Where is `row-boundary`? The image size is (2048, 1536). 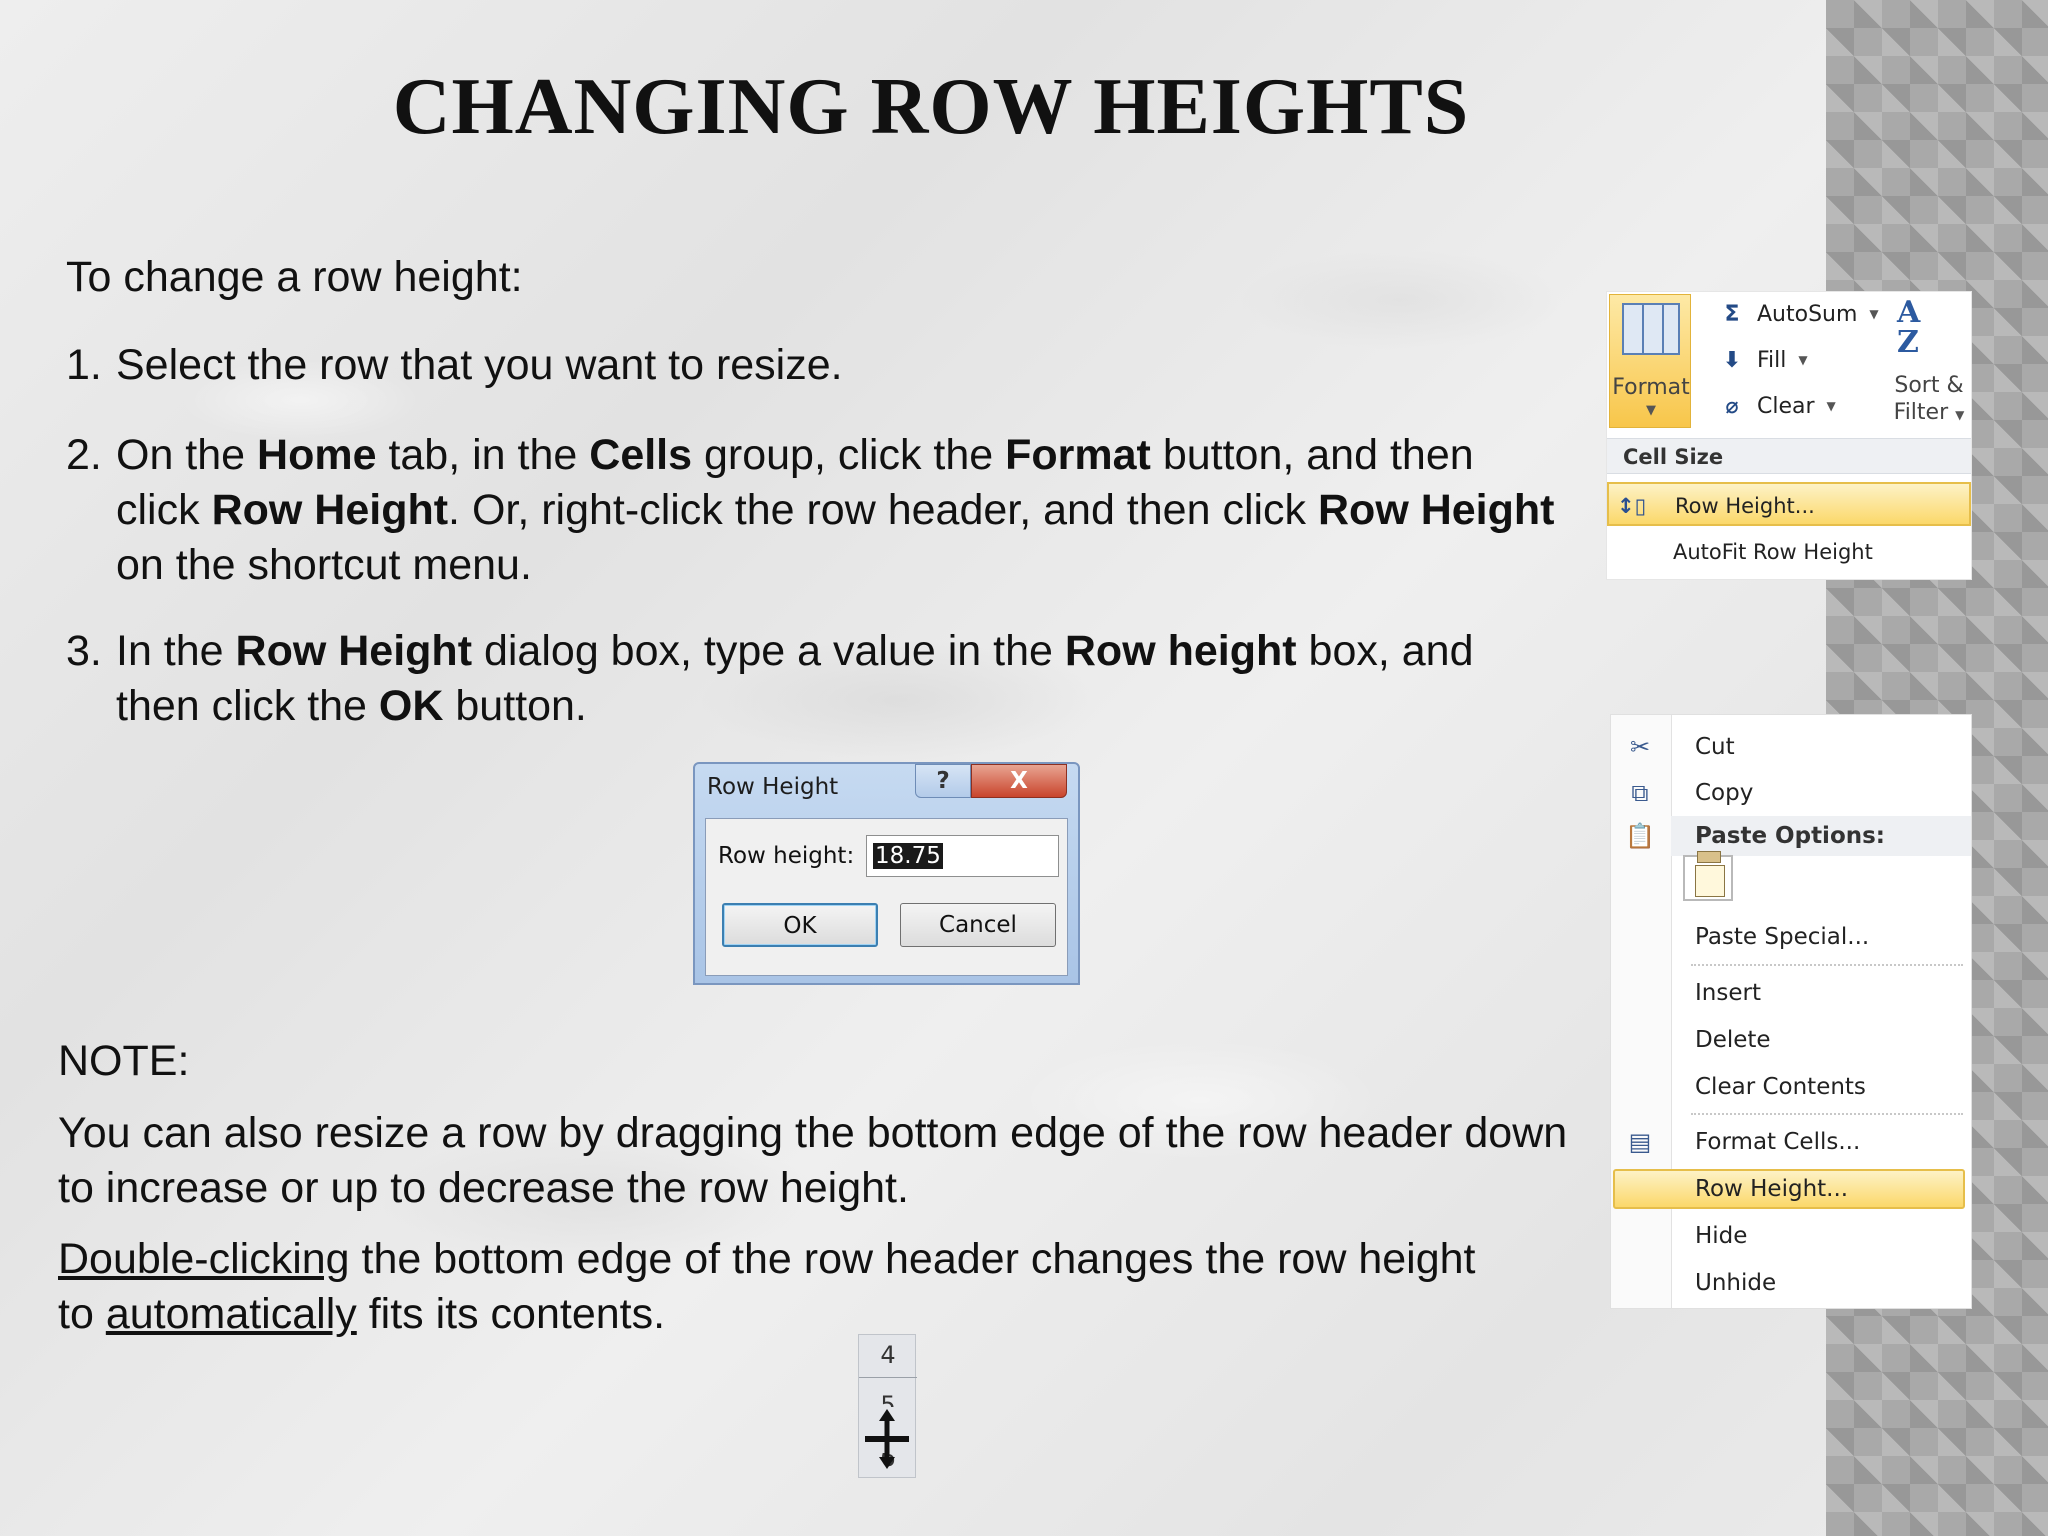
row-boundary is located at coordinates (888, 1377).